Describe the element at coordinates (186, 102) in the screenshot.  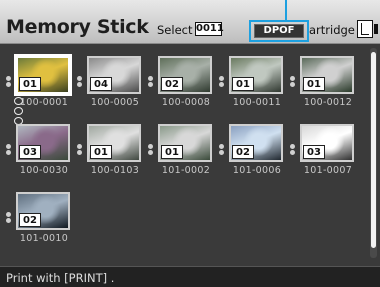
I see `file-name: 100-0008` at that location.